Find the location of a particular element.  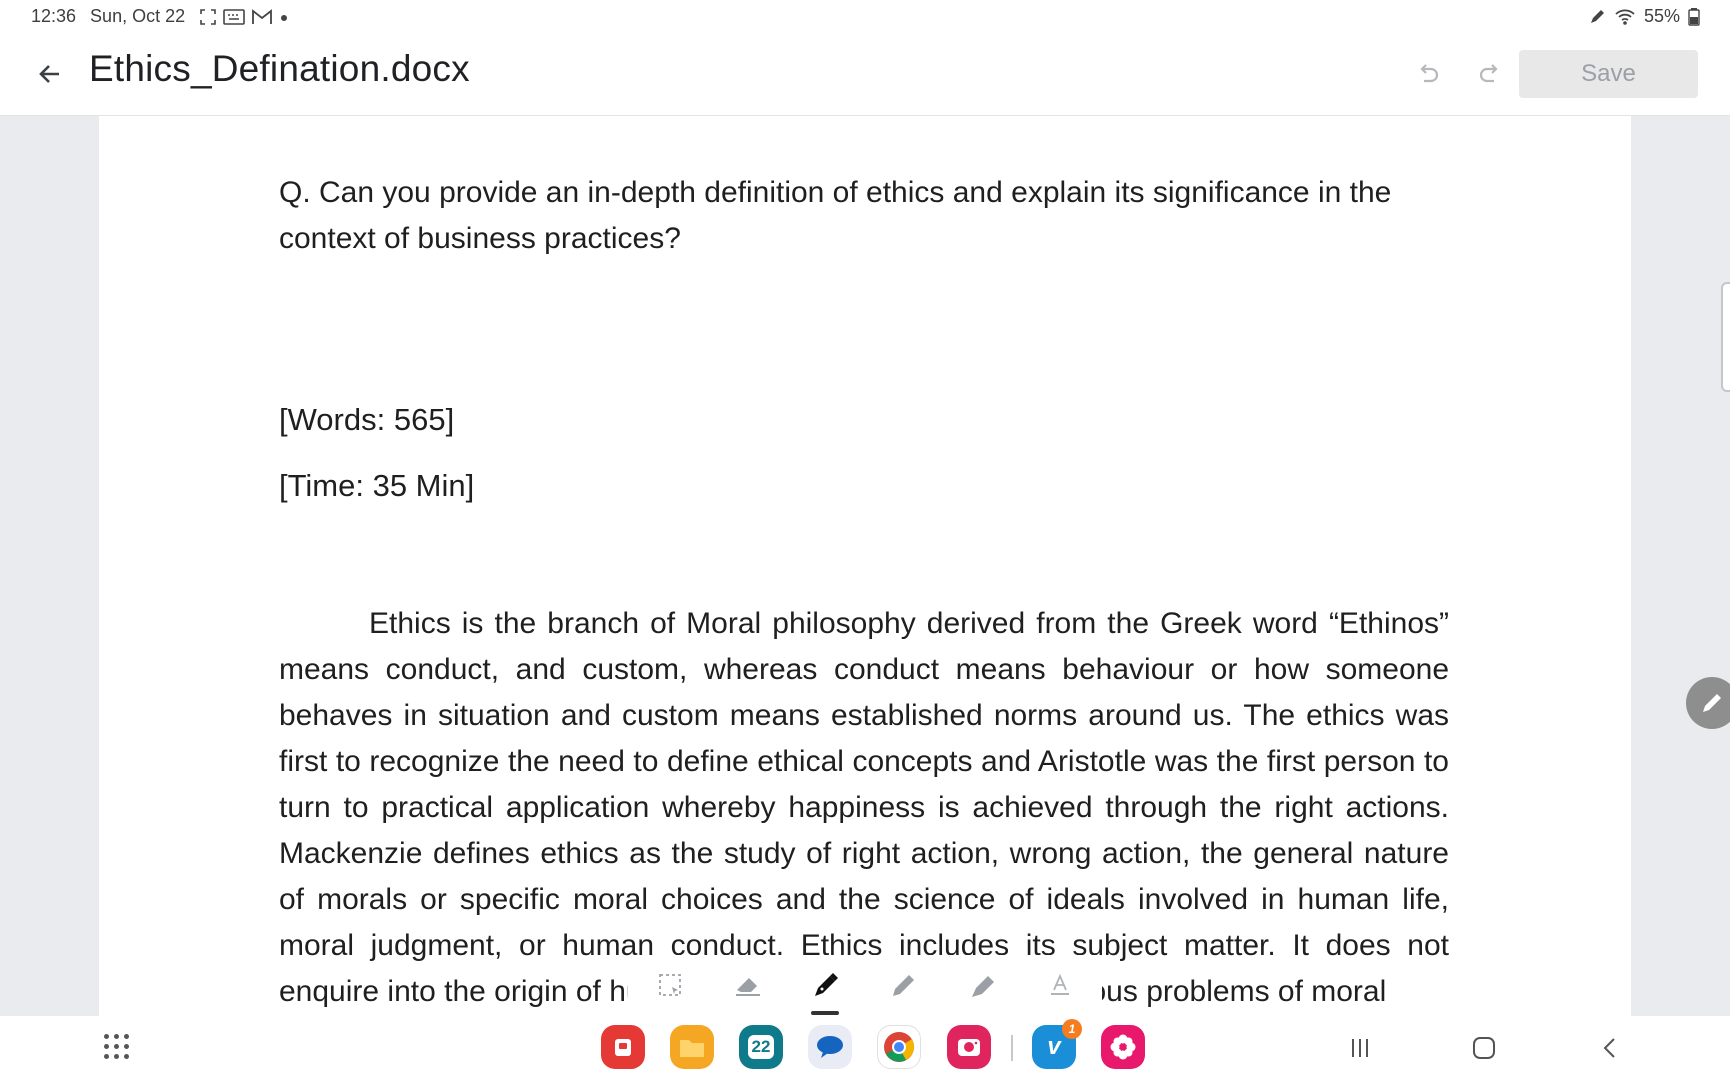

arrow-left-icon is located at coordinates (49, 74).